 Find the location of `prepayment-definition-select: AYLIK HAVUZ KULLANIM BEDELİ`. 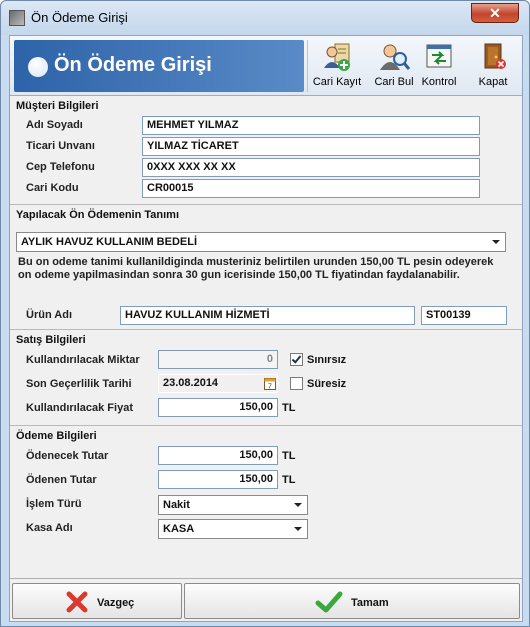

prepayment-definition-select: AYLIK HAVUZ KULLANIM BEDELİ is located at coordinates (261, 242).